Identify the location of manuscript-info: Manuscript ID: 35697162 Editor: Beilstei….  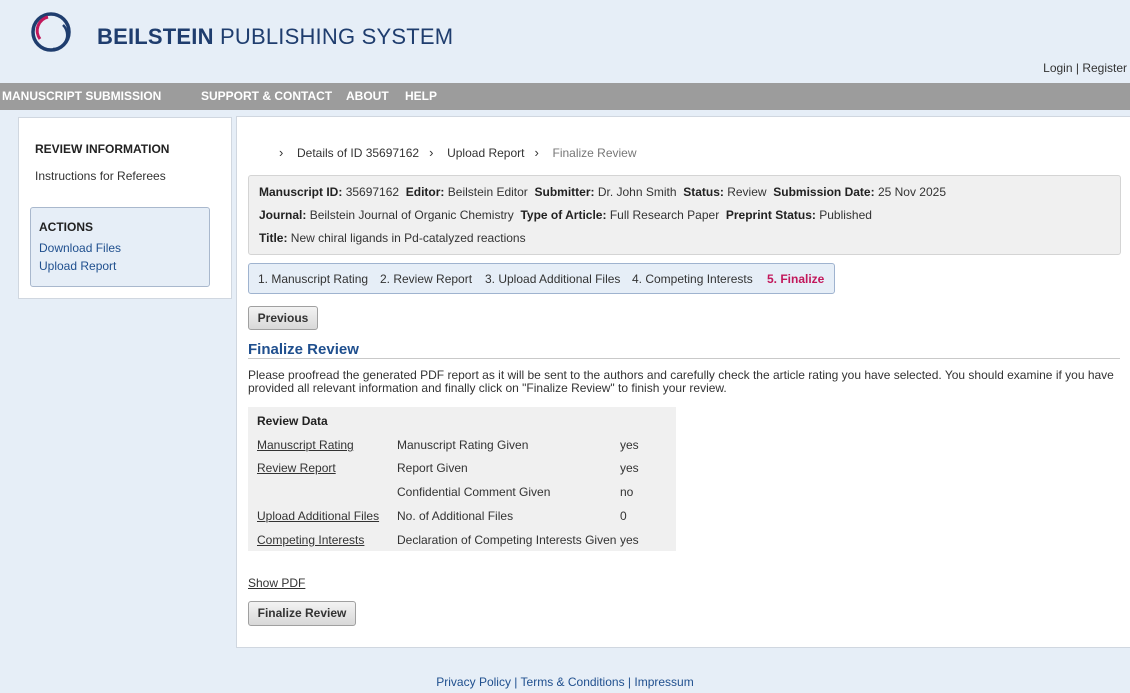
(684, 215).